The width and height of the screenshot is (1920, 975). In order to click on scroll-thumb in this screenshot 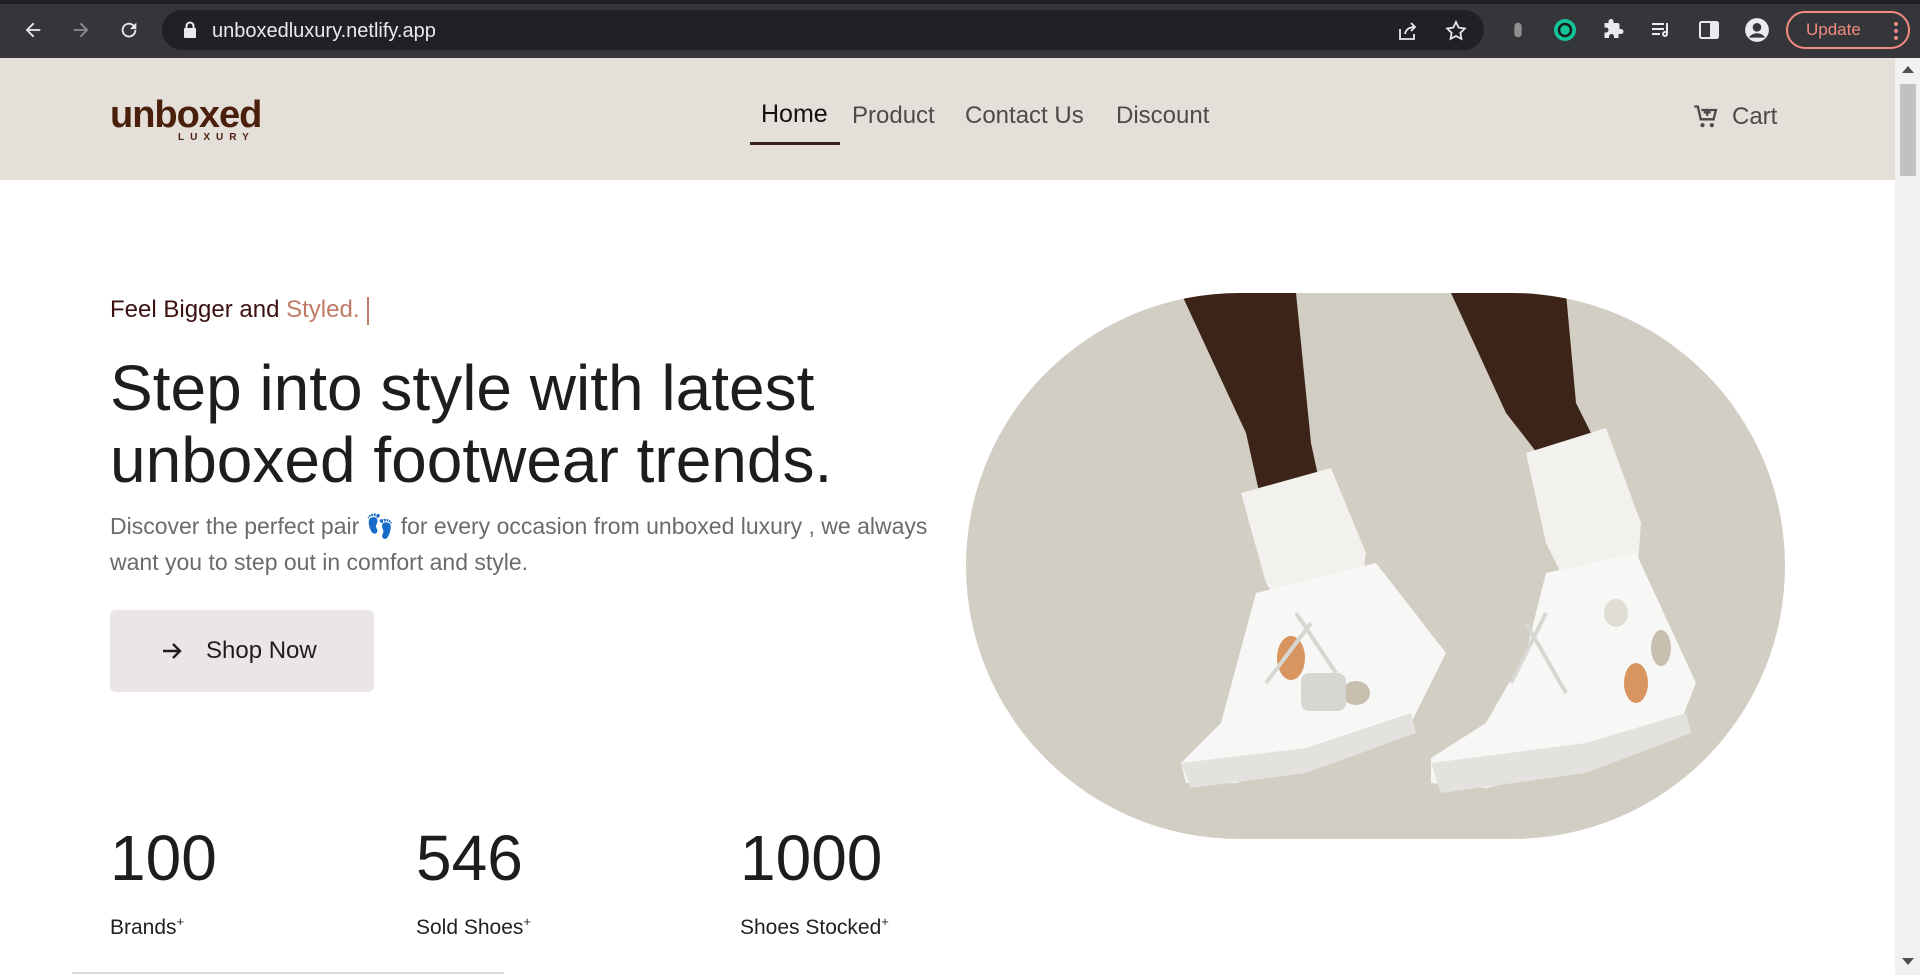, I will do `click(1908, 130)`.